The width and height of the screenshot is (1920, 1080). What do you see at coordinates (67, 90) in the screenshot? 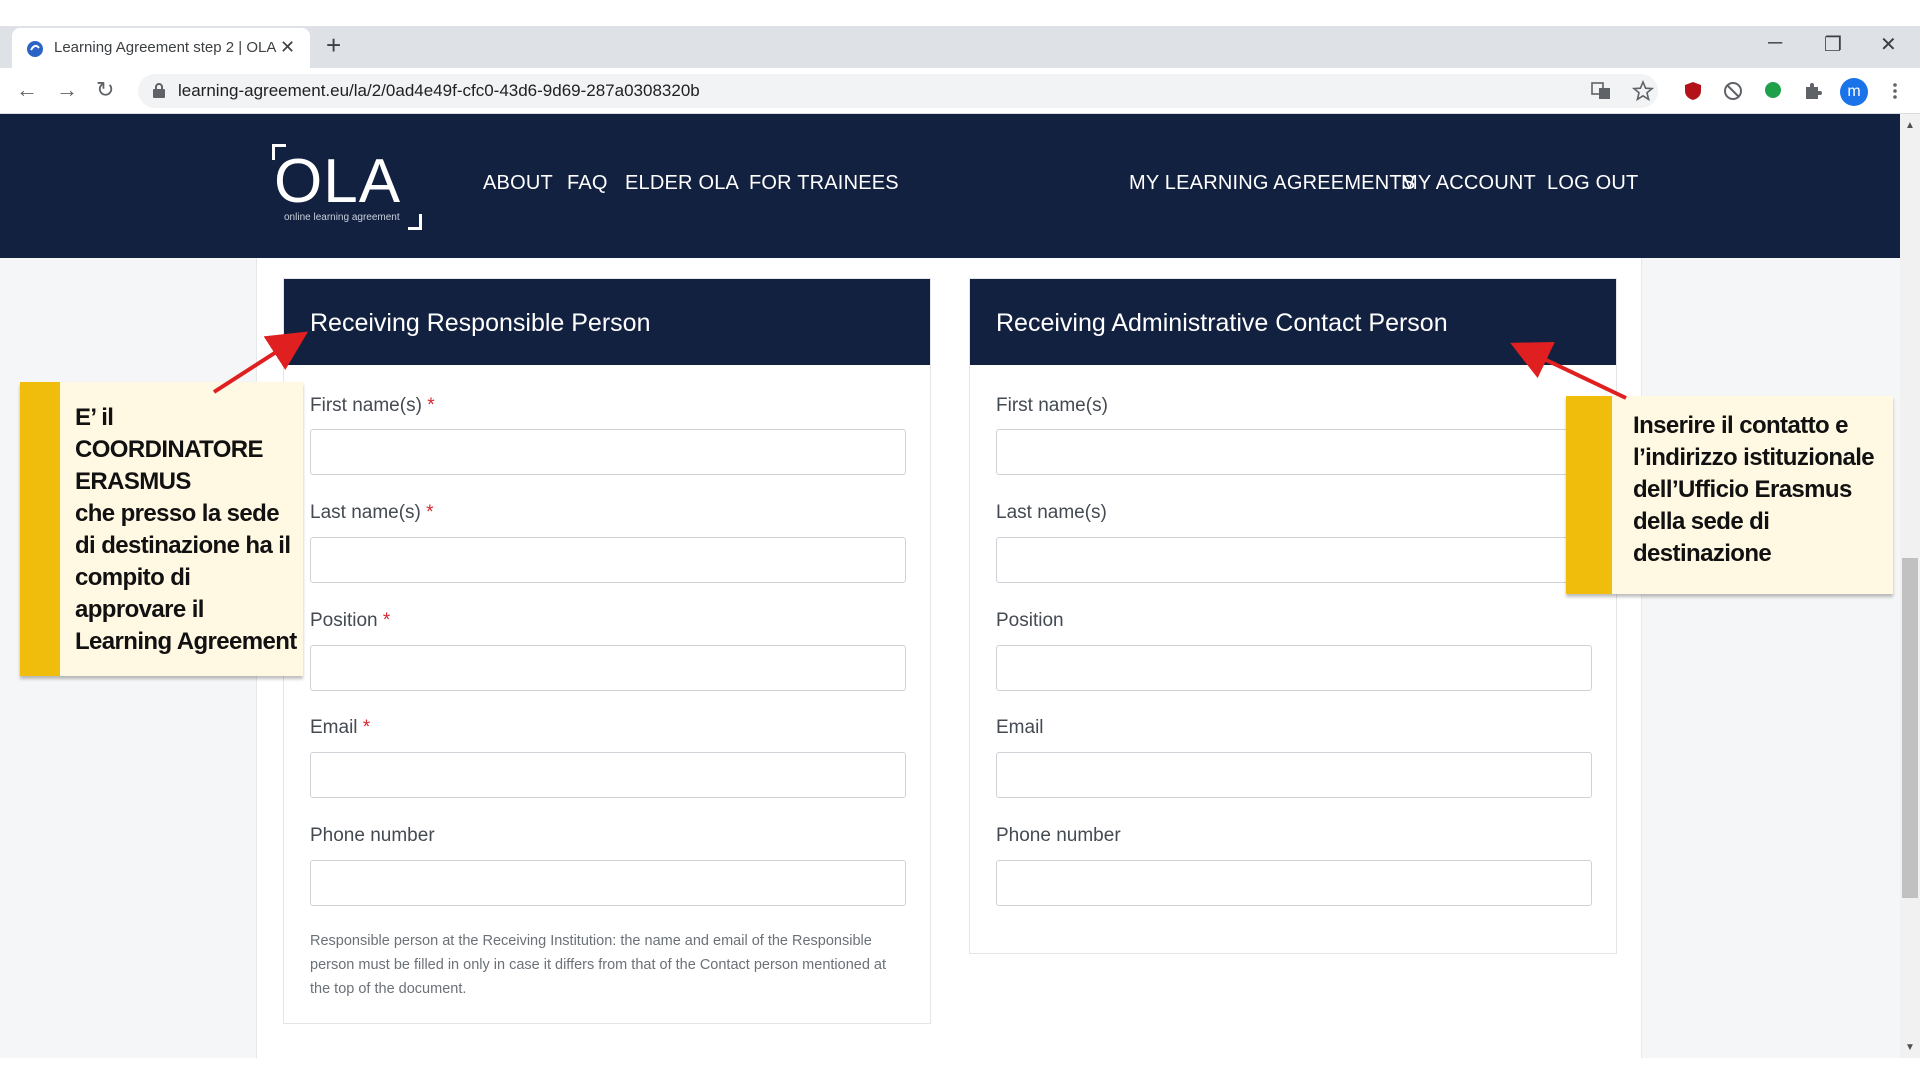
I see `forward-icon: →` at bounding box center [67, 90].